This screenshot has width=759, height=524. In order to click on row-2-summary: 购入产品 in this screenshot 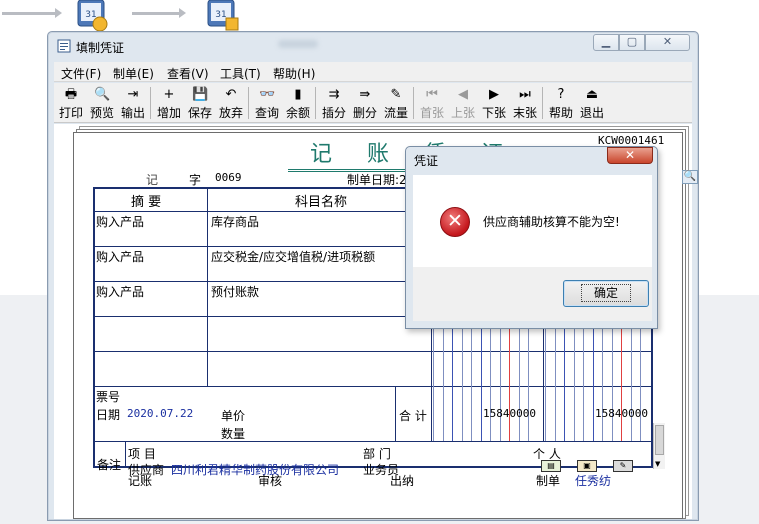, I will do `click(120, 256)`.